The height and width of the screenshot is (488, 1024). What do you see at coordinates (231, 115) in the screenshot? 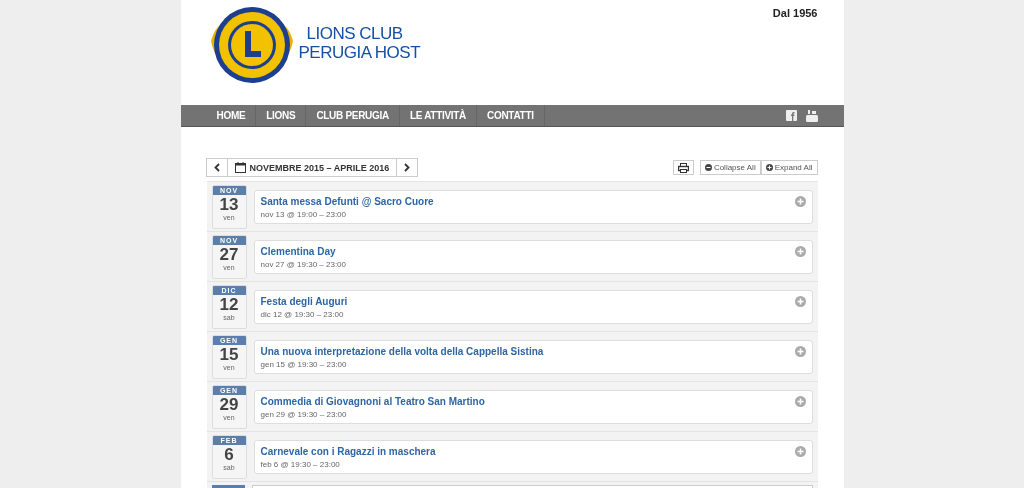
I see `nav-link: HOME` at bounding box center [231, 115].